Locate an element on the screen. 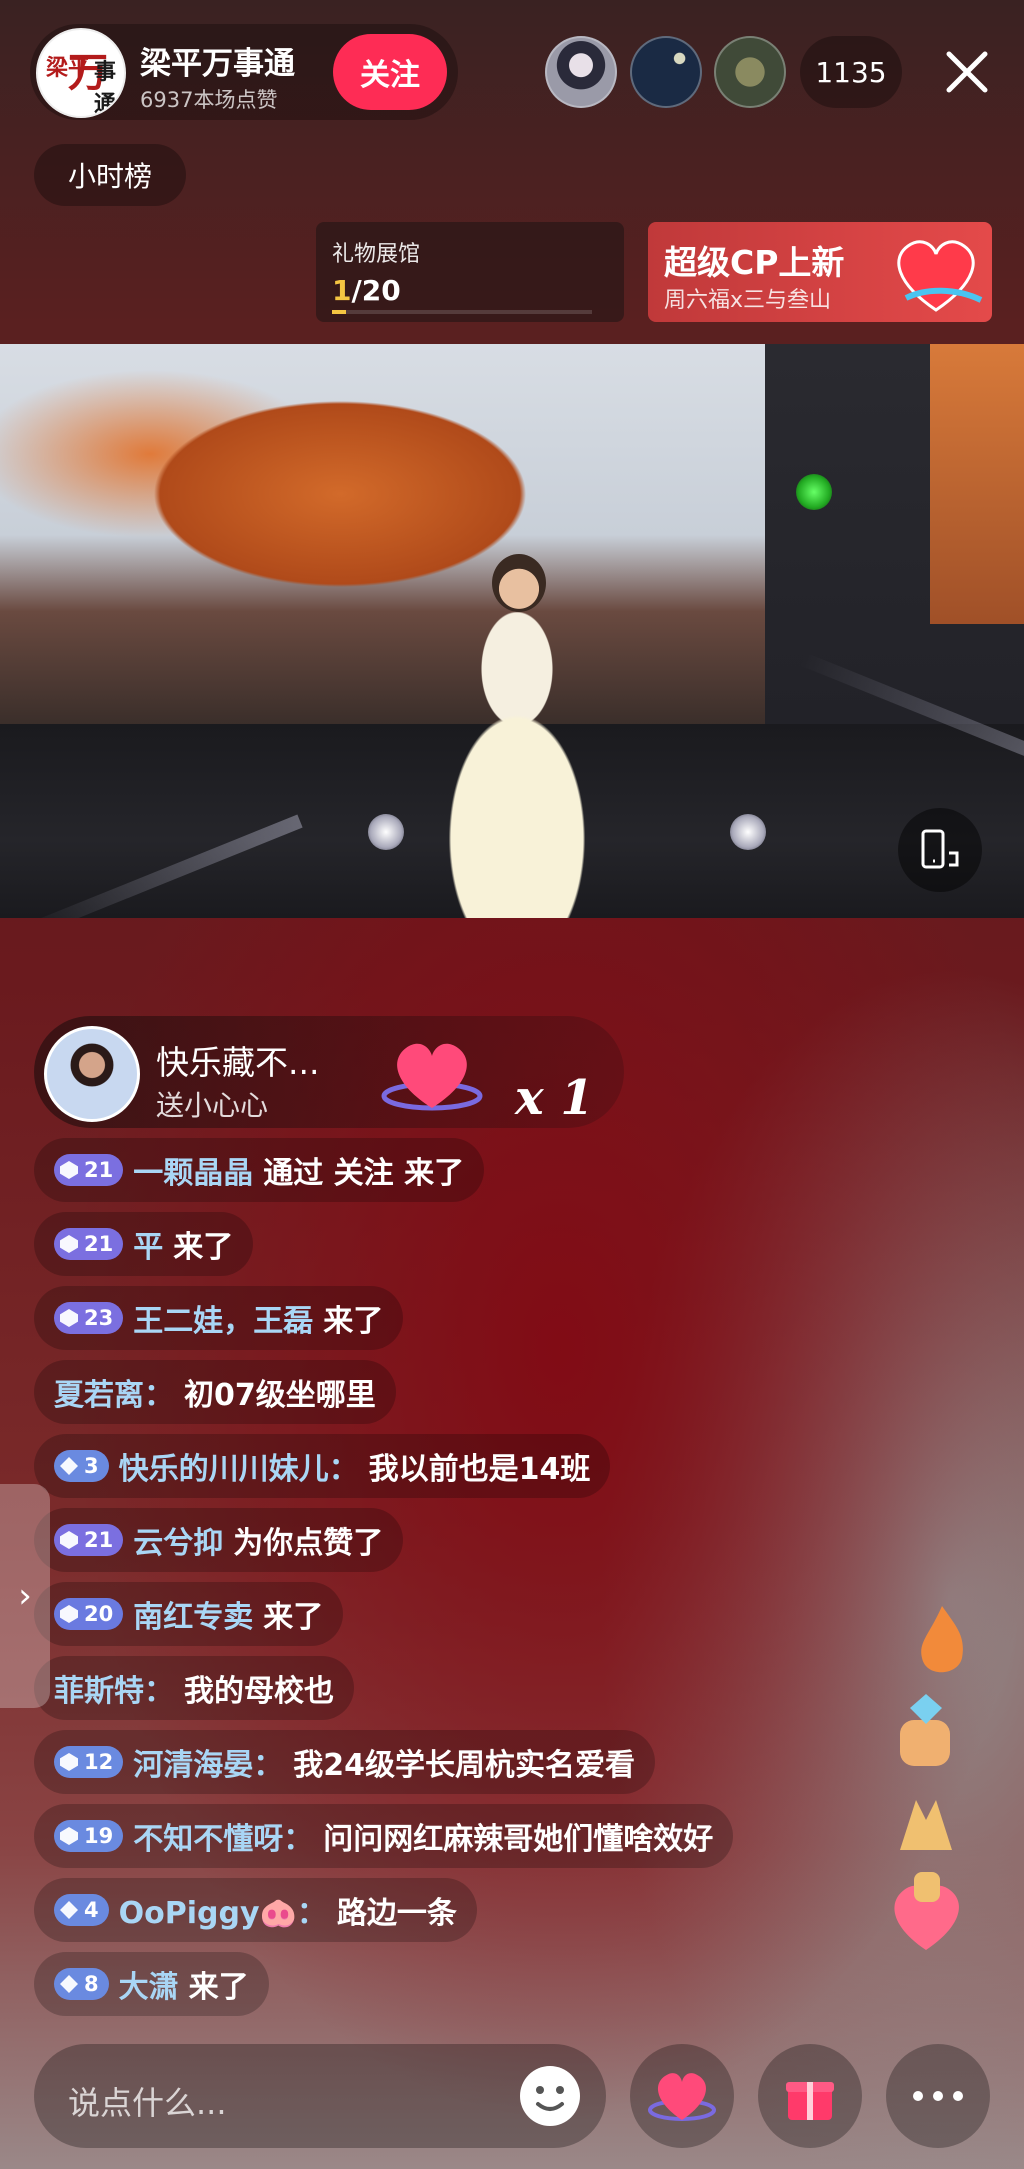 Image resolution: width=1024 pixels, height=2169 pixels. chat-username: OoPiggy🐽： is located at coordinates (223, 1910).